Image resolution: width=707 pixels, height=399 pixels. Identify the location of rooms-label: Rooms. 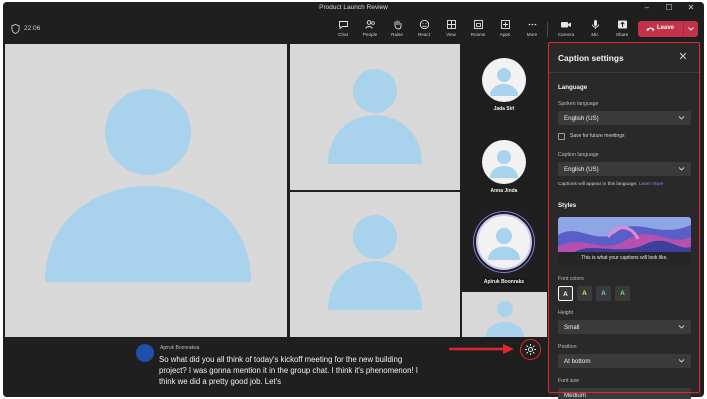
(478, 34).